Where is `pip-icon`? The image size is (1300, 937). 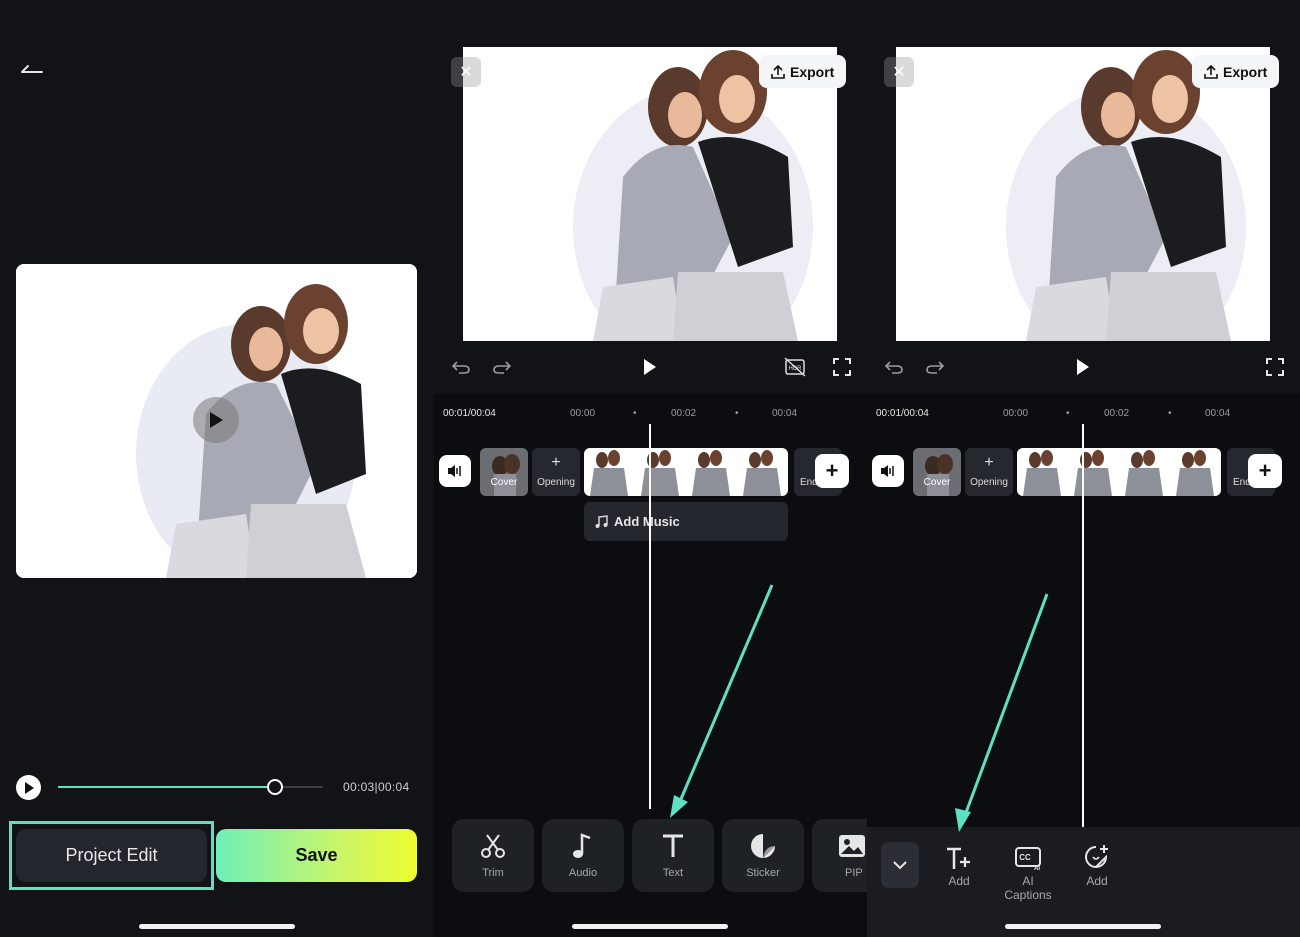
pip-icon is located at coordinates (852, 846).